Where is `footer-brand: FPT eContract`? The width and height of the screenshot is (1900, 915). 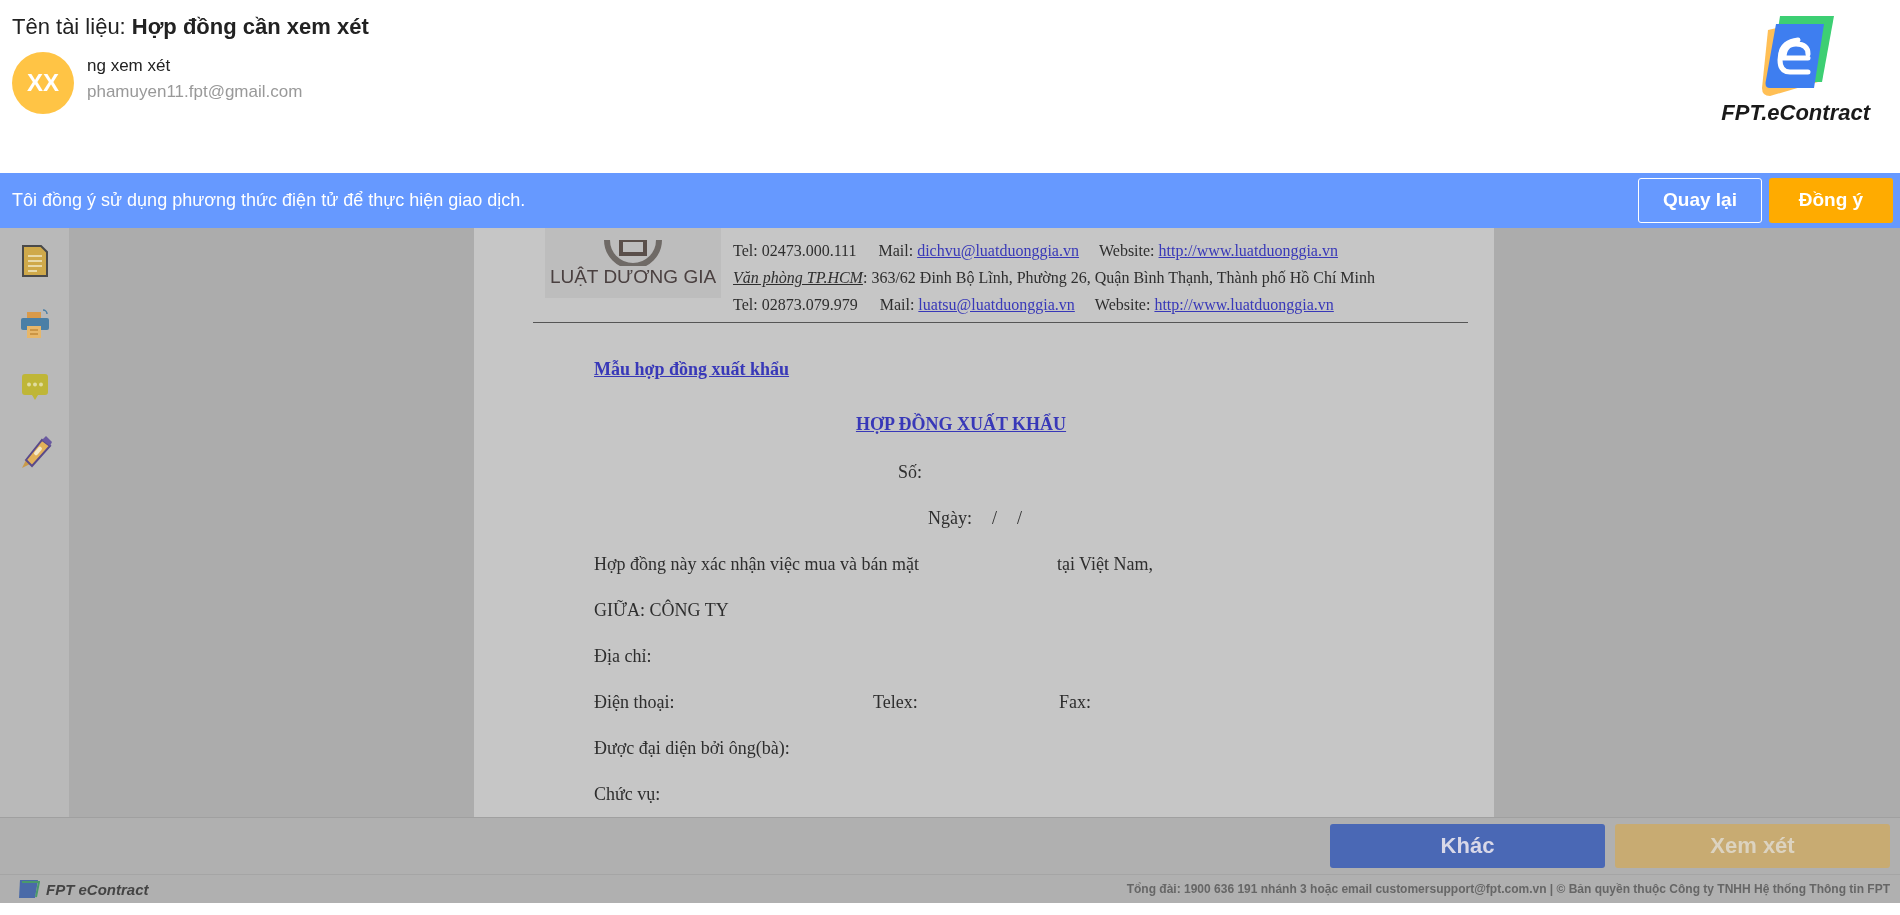 footer-brand: FPT eContract is located at coordinates (97, 889).